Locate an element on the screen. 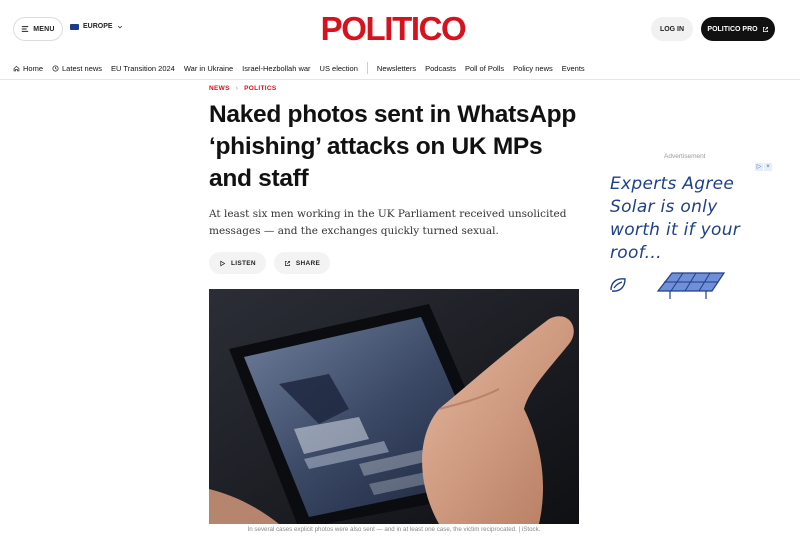 The width and height of the screenshot is (800, 539). share-button: SHARE is located at coordinates (302, 263).